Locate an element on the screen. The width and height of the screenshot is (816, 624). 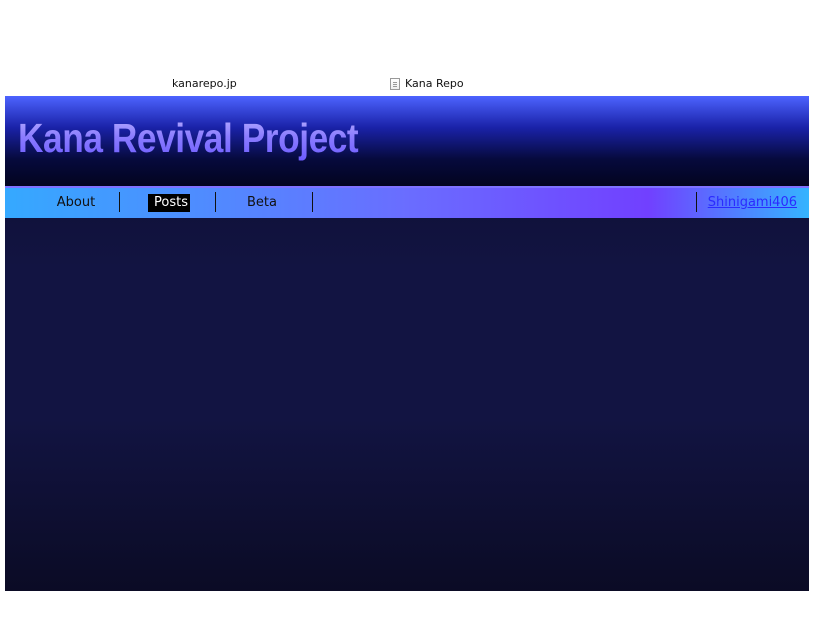
address-url: kanarepo.jp is located at coordinates (204, 83).